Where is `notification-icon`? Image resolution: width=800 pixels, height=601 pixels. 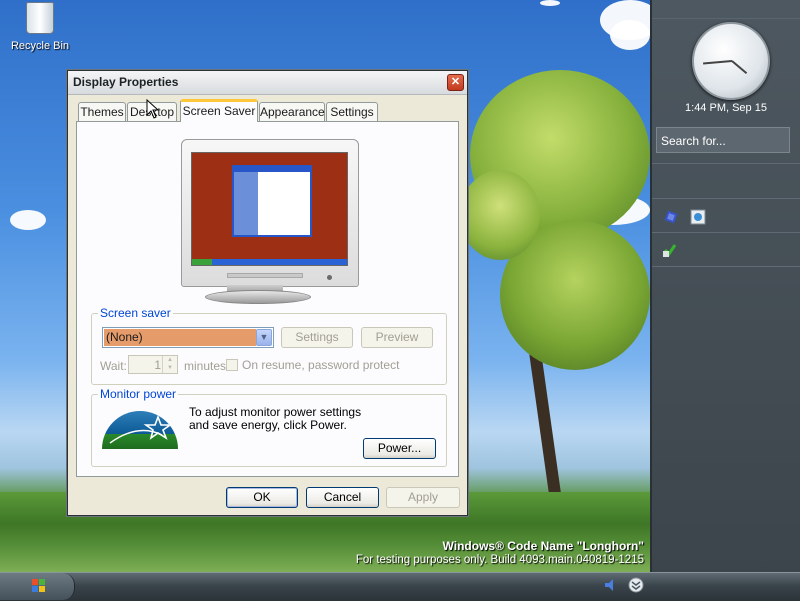 notification-icon is located at coordinates (670, 250).